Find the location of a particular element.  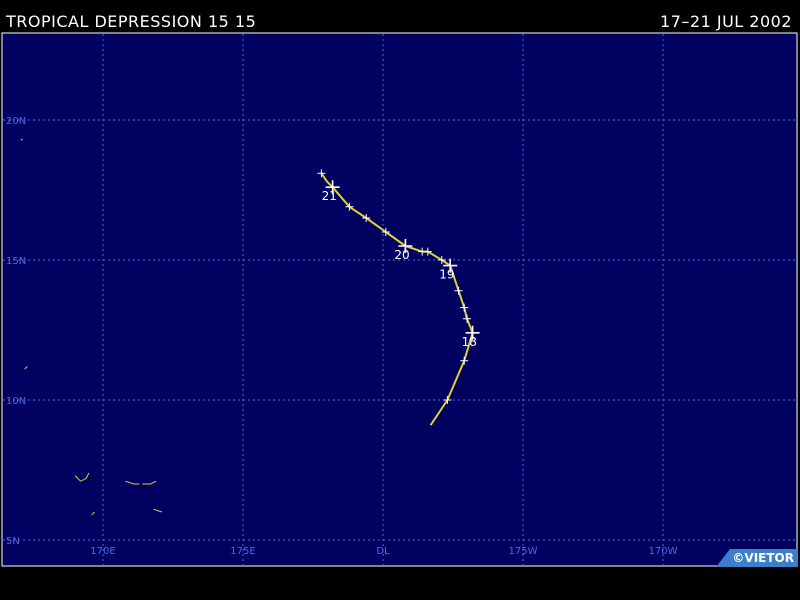

lon-label: 175W is located at coordinates (523, 551).